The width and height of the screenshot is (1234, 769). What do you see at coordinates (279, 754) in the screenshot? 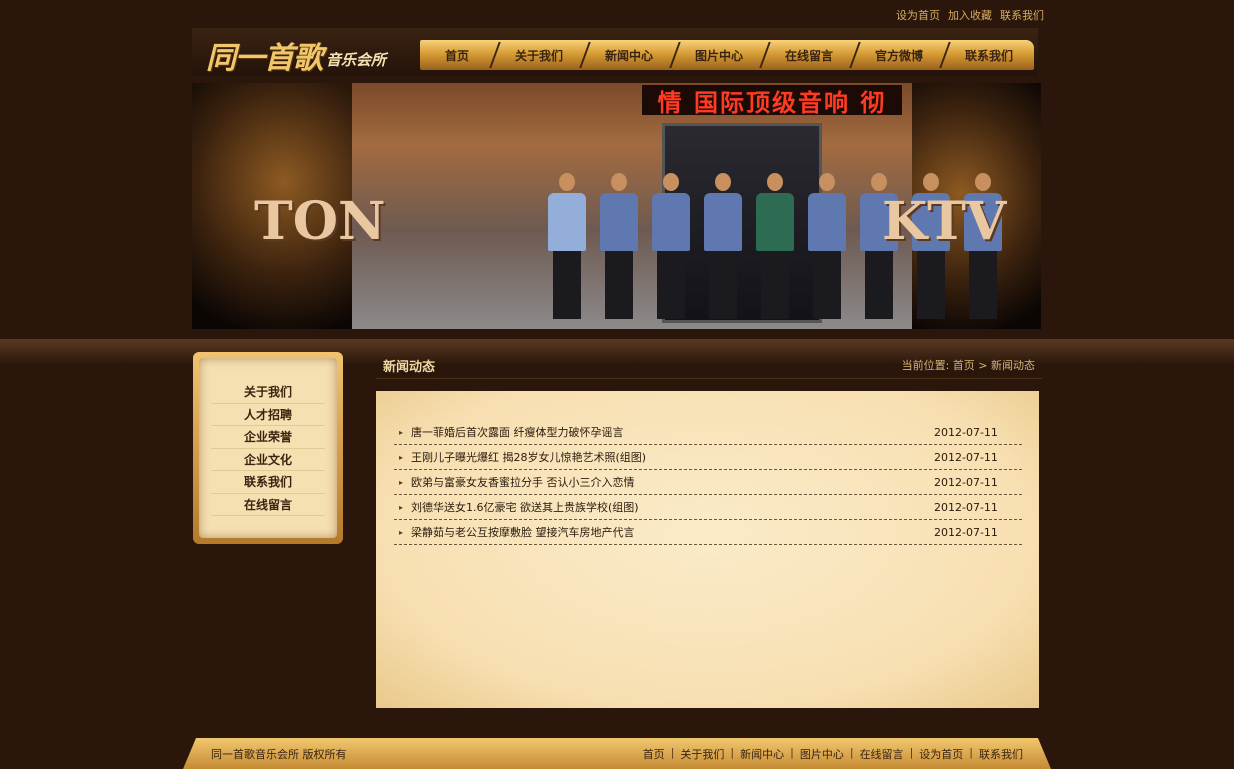
I see `copyright-text: 同一首歌音乐会所 版权所有` at bounding box center [279, 754].